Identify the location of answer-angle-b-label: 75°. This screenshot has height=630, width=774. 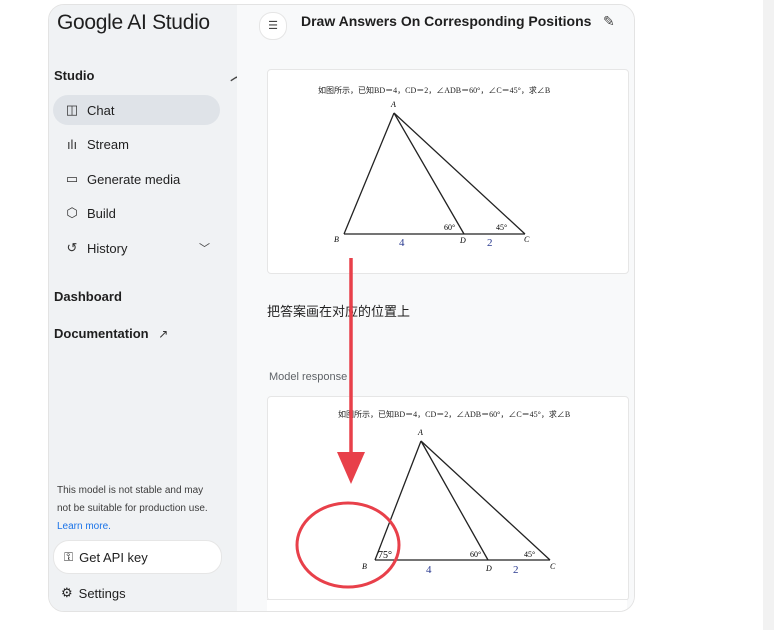
(385, 555).